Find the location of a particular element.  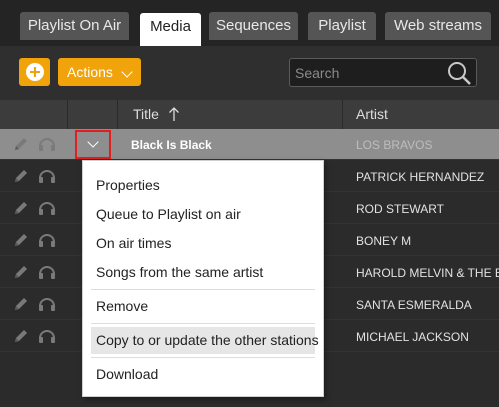

row-artist: ROD STEWART is located at coordinates (400, 209).